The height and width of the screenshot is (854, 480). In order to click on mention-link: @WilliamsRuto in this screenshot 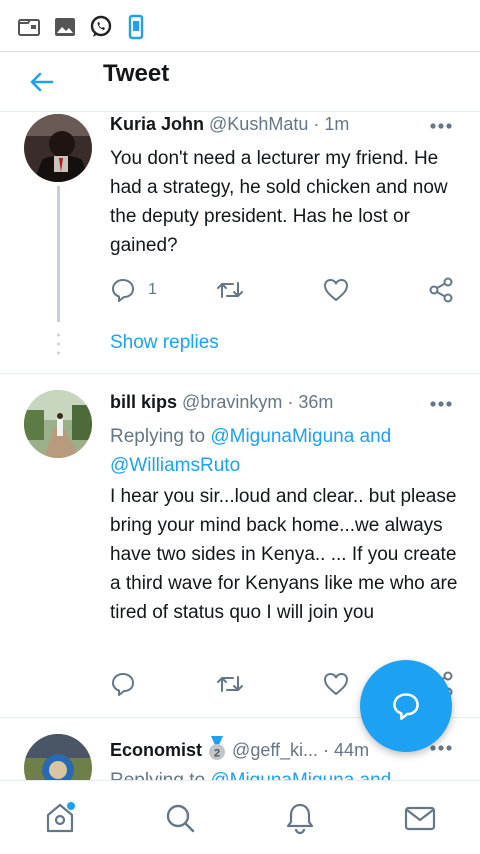, I will do `click(175, 465)`.